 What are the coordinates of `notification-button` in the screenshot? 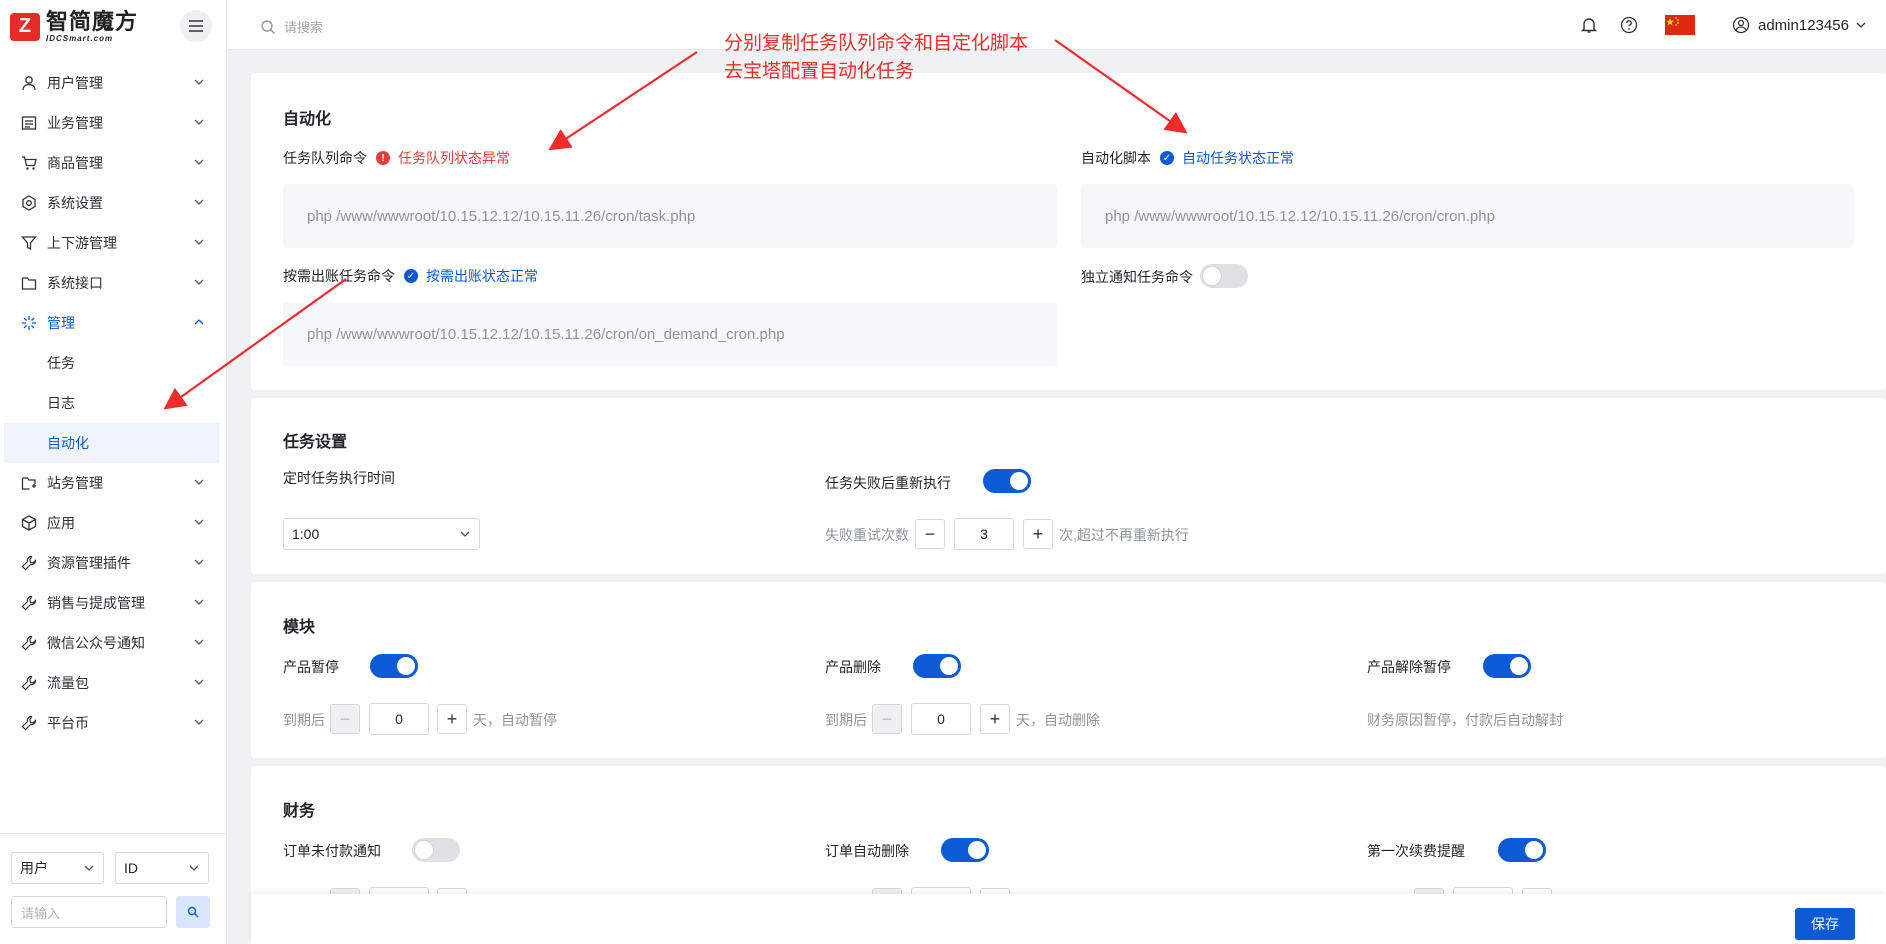 It's located at (1589, 25).